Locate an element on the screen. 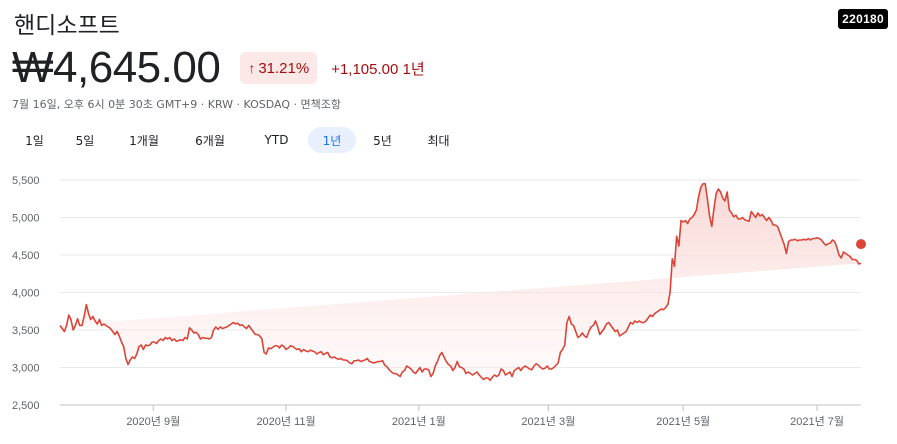  x-tick-label: 2020년 9월 is located at coordinates (153, 421).